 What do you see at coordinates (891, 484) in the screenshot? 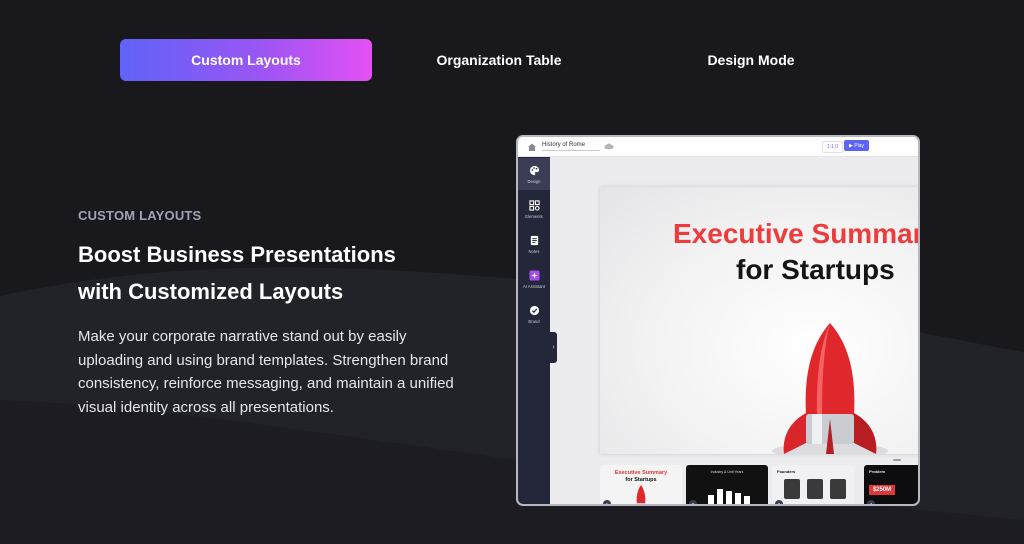
I see `slide-thumbnail-4: Problem $250M 4` at bounding box center [891, 484].